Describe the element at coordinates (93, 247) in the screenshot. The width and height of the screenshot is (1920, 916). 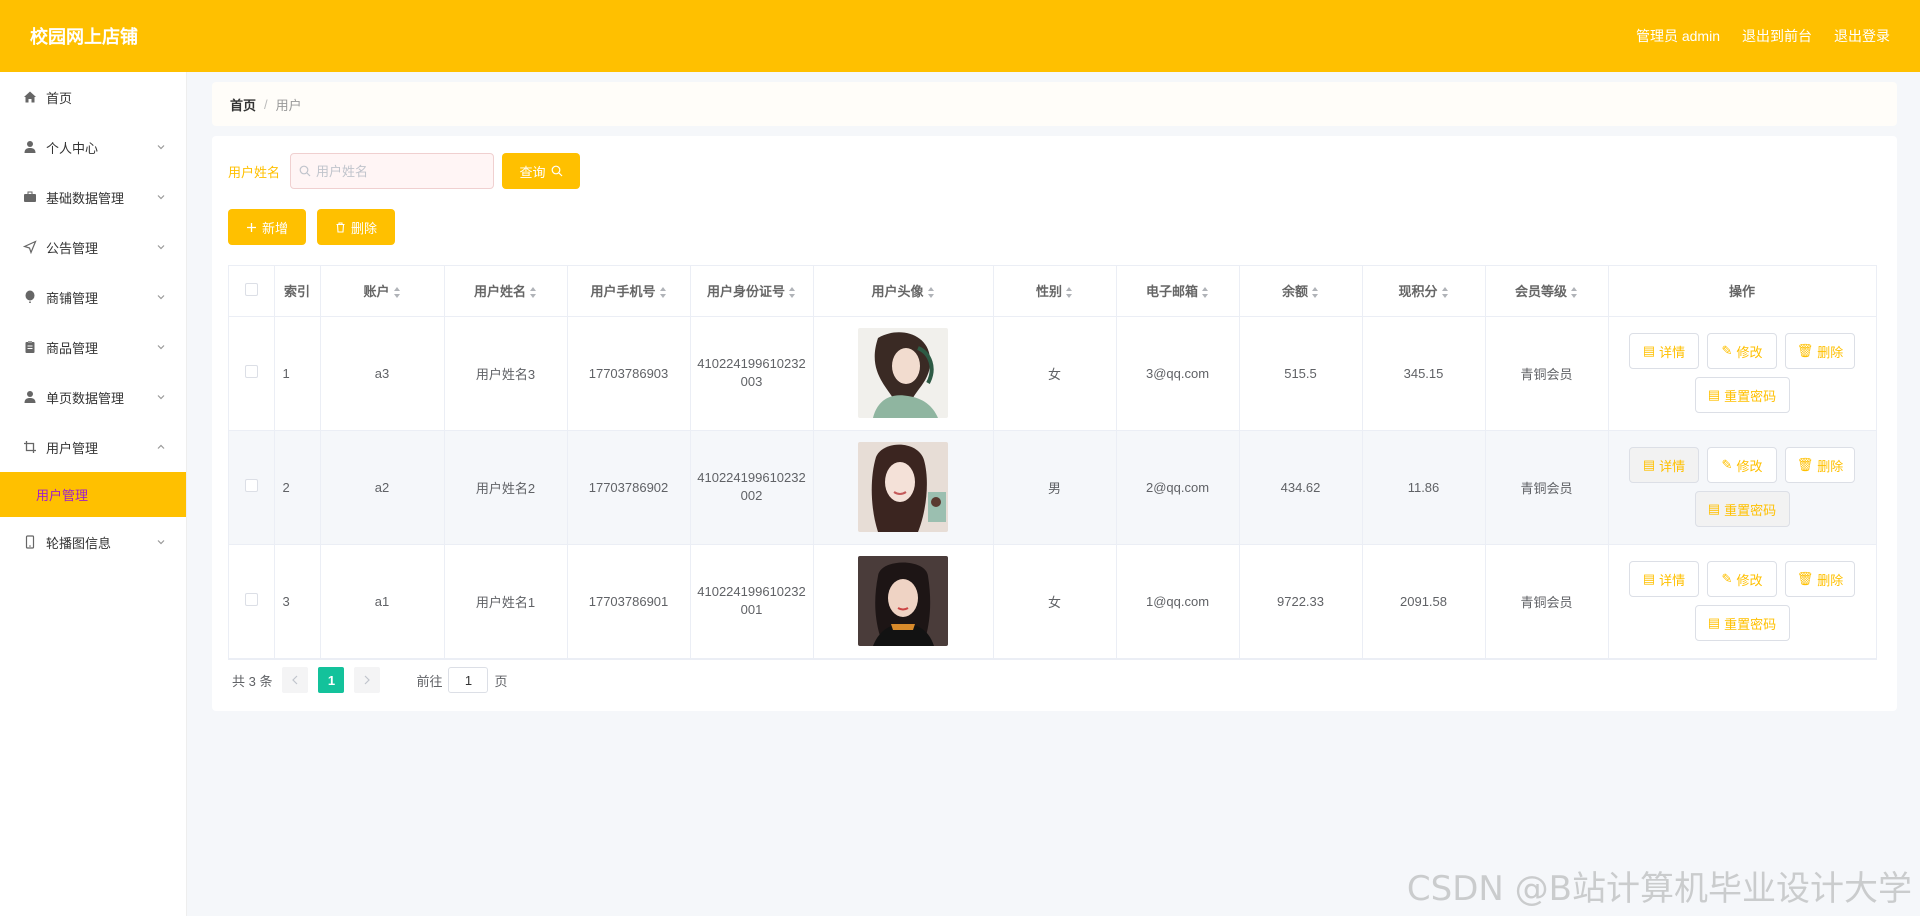
I see `sidebar-item-notice: 公告管理` at that location.